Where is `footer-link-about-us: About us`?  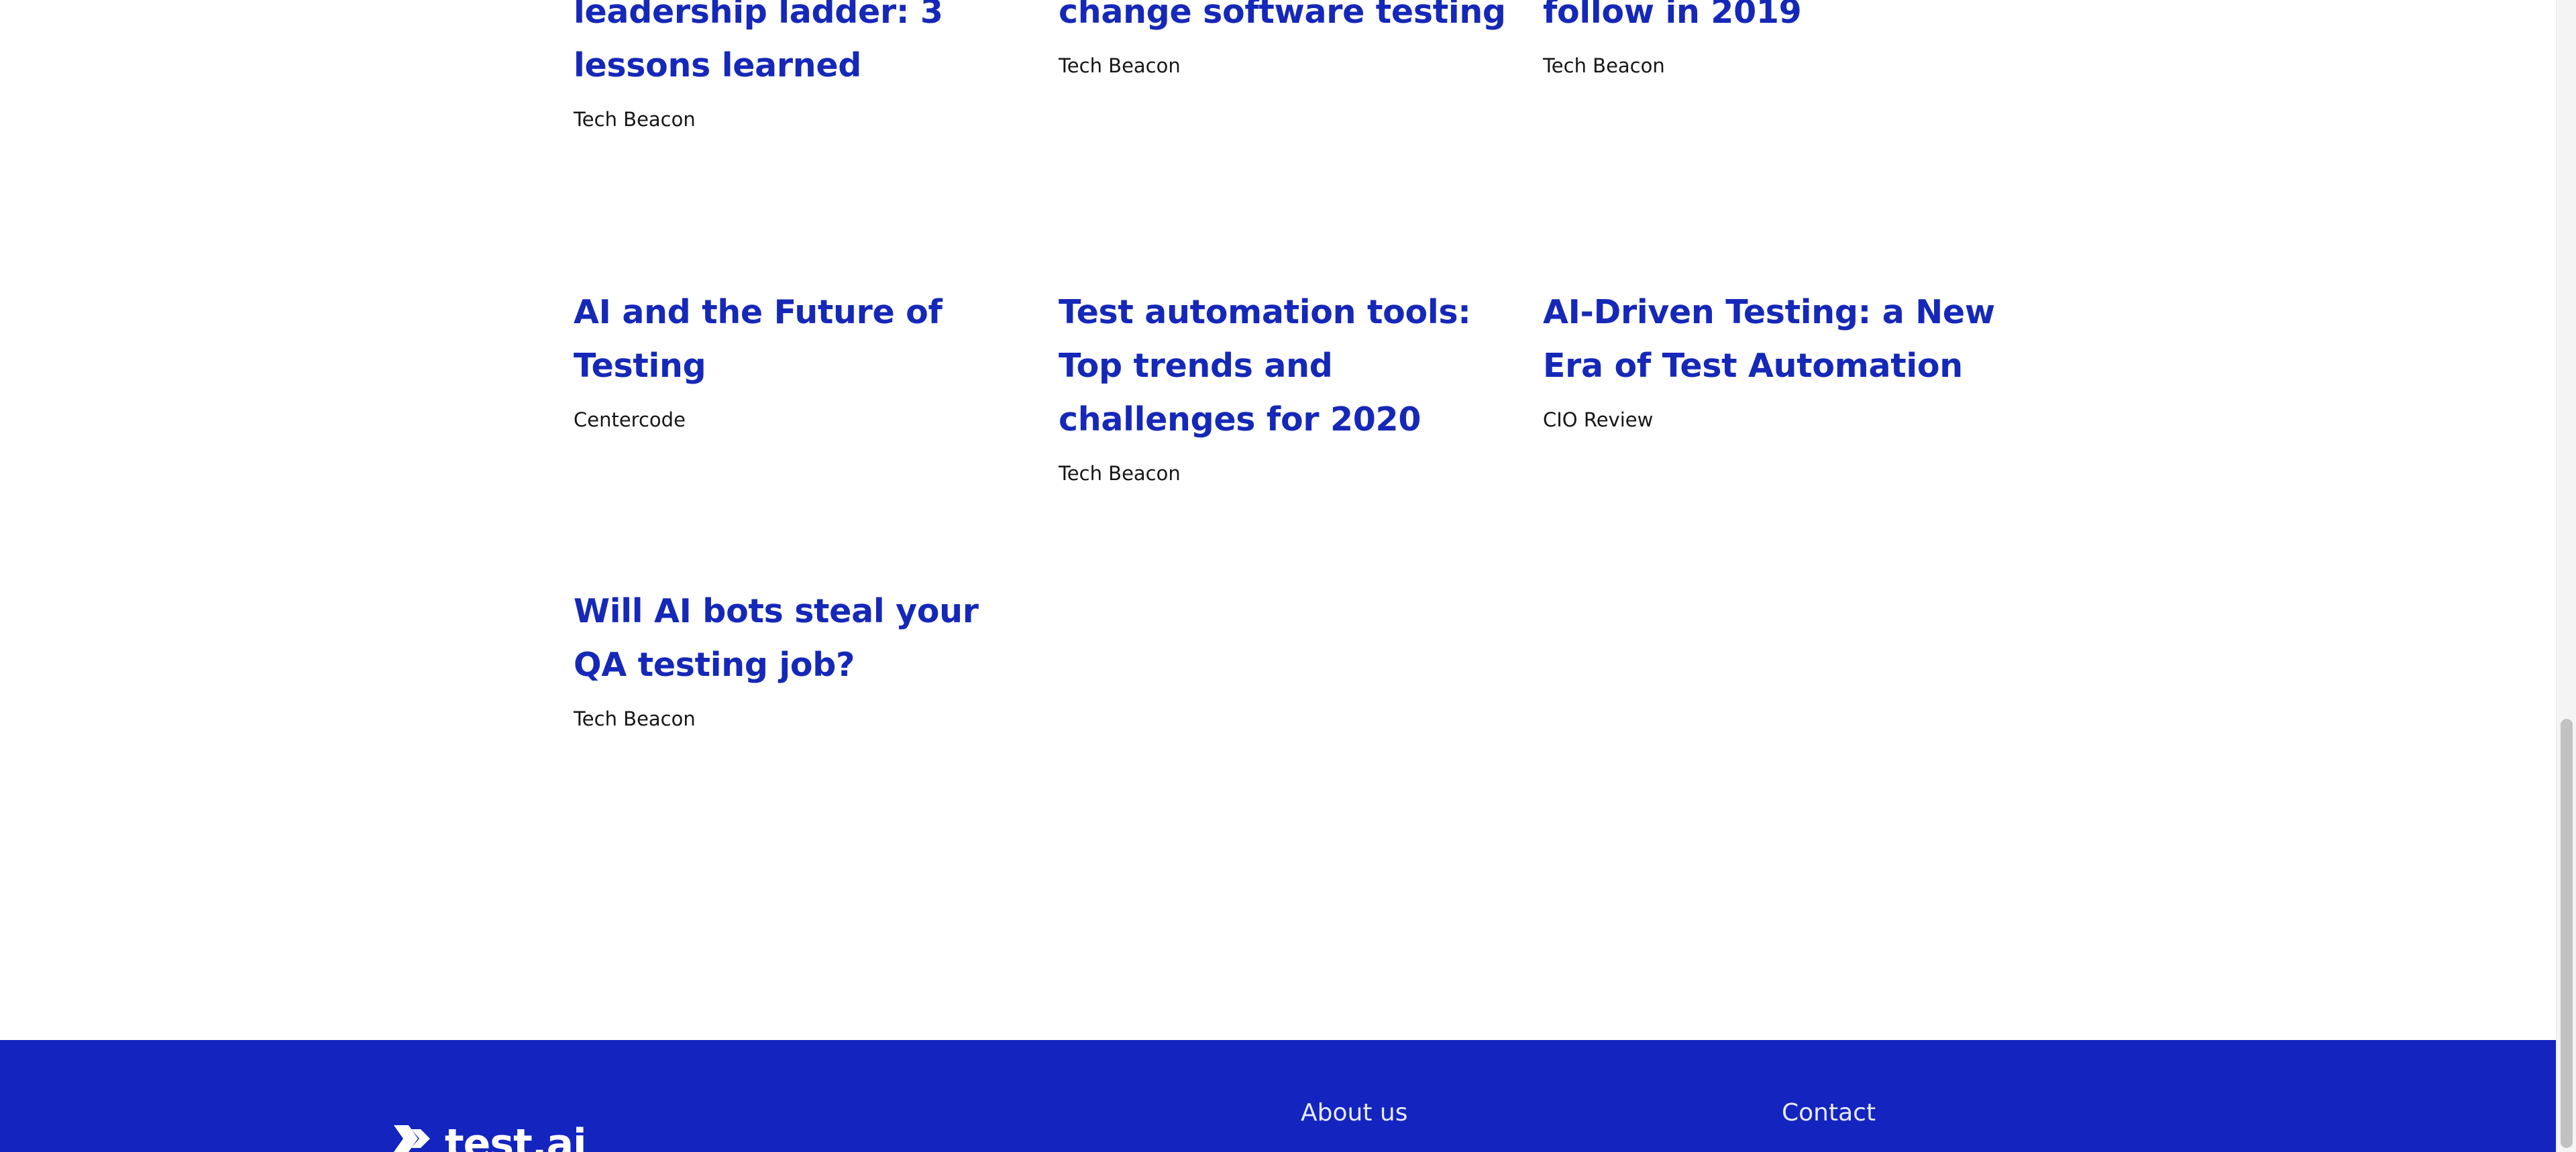
footer-link-about-us: About us is located at coordinates (1354, 1113).